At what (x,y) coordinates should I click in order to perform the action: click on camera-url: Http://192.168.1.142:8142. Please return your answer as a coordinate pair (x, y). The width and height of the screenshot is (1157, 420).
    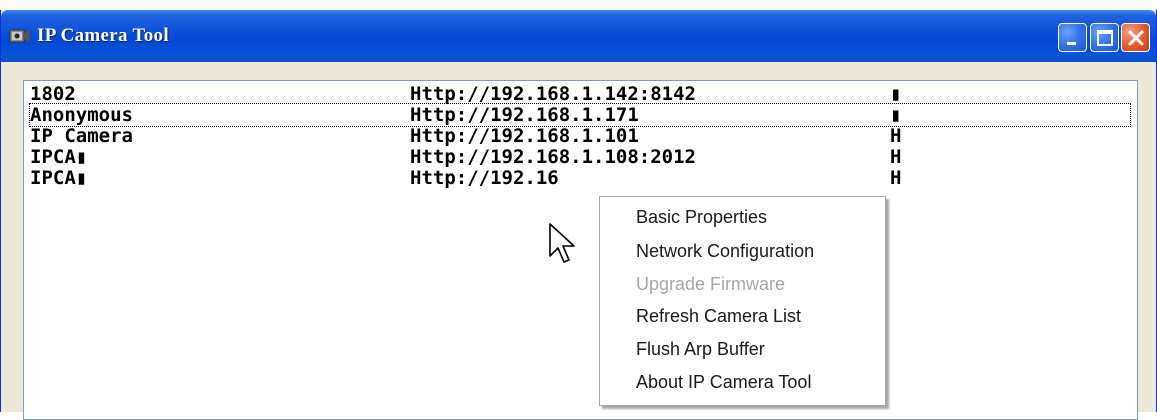
    Looking at the image, I should click on (553, 94).